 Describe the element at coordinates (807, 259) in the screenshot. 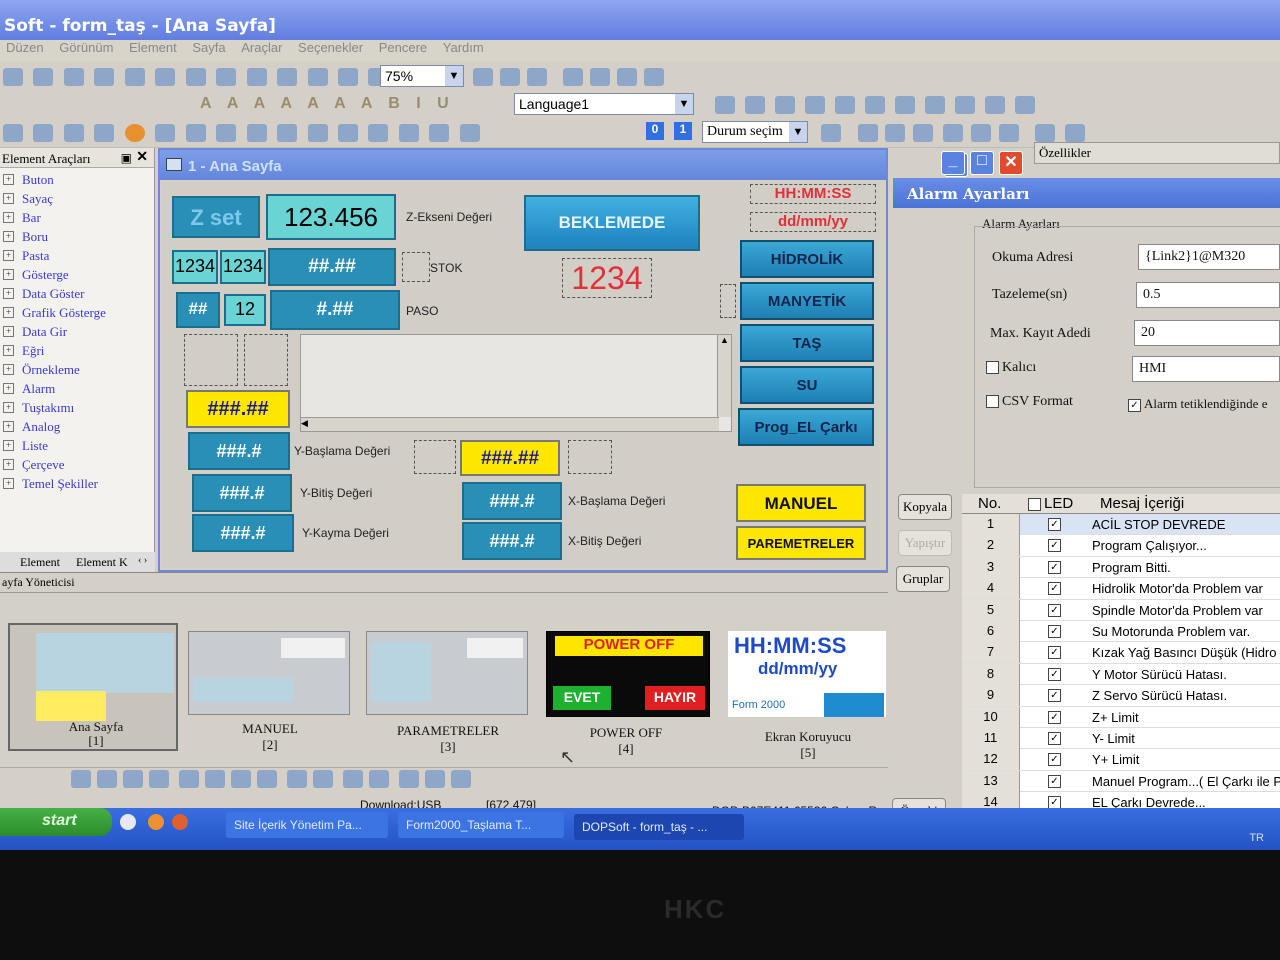

I see `hidrolik-button: HİDROLİK` at that location.